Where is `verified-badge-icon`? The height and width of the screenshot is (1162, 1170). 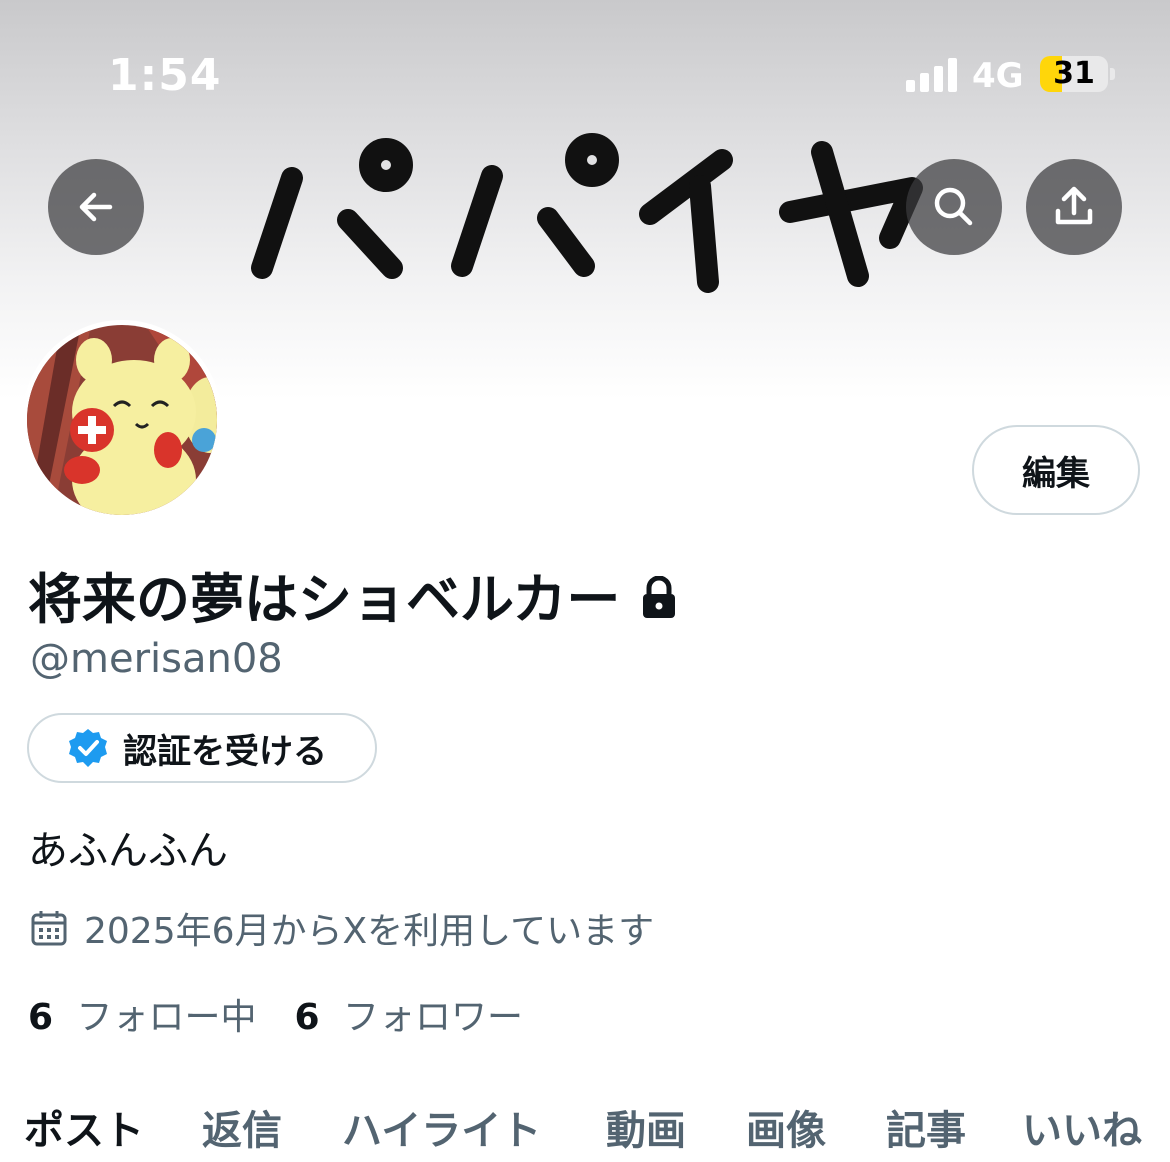 verified-badge-icon is located at coordinates (88, 748).